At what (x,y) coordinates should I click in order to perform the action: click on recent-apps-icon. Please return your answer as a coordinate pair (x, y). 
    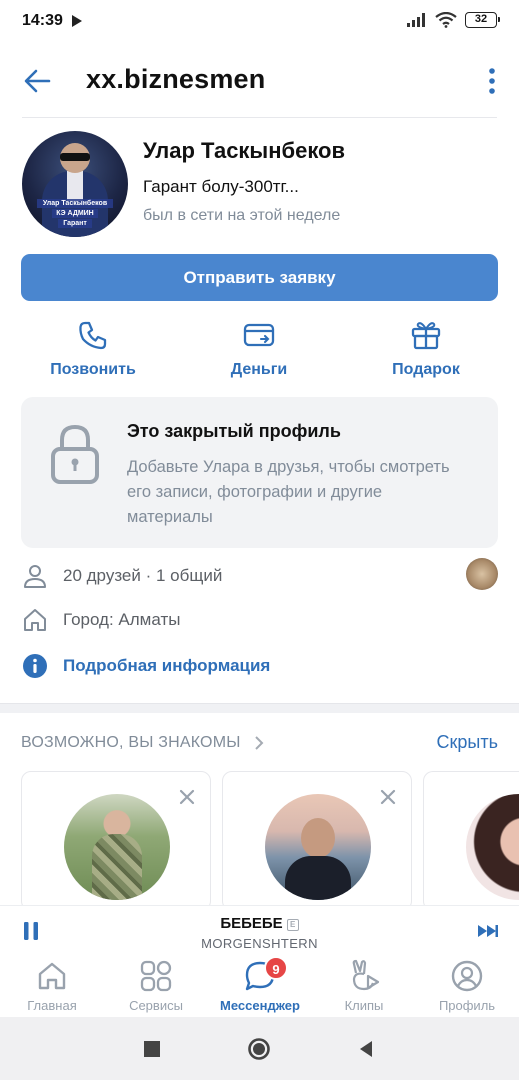
    Looking at the image, I should click on (152, 1049).